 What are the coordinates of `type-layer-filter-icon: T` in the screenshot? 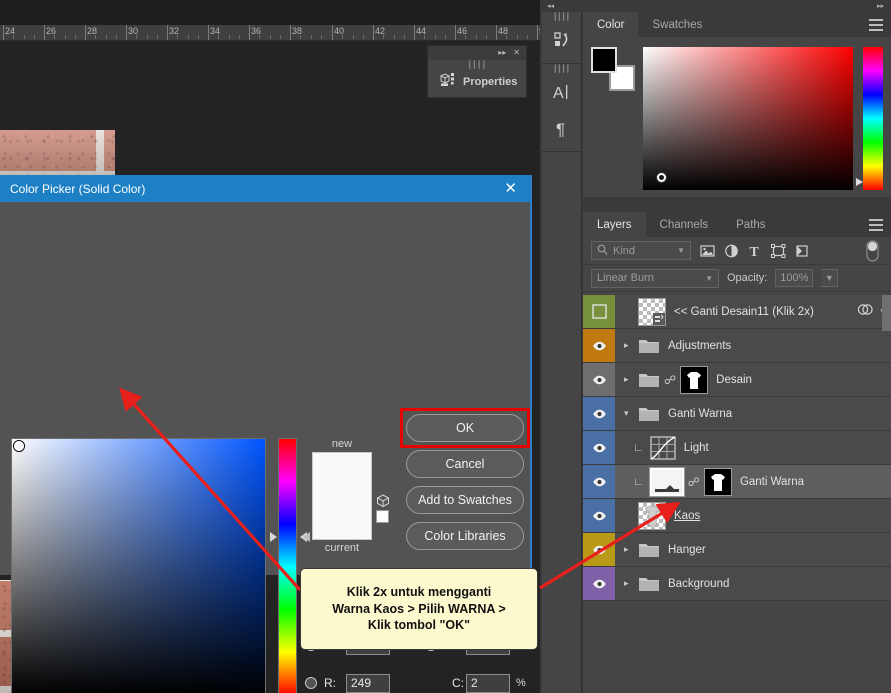 It's located at (755, 251).